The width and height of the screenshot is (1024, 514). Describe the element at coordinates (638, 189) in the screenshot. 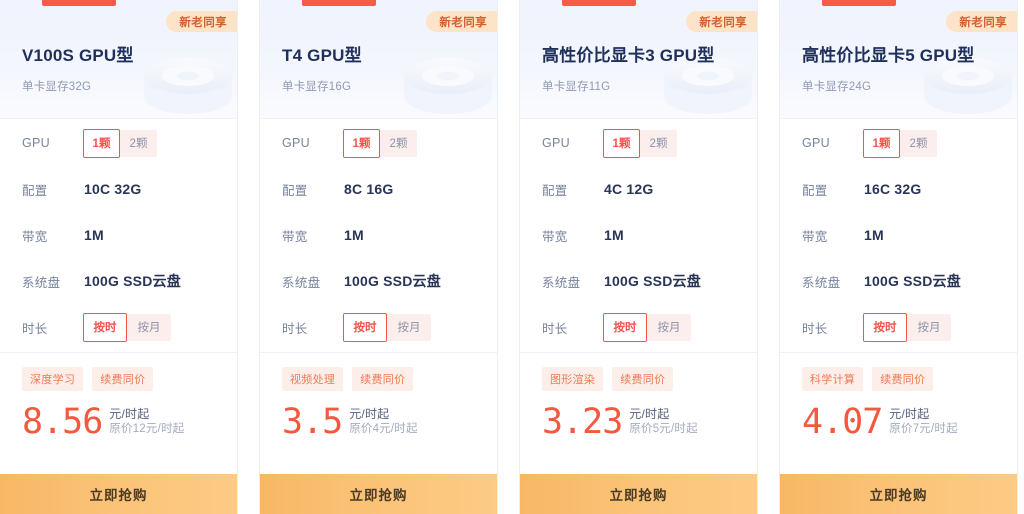

I see `spec-row-config: 配置 4C 12G` at that location.